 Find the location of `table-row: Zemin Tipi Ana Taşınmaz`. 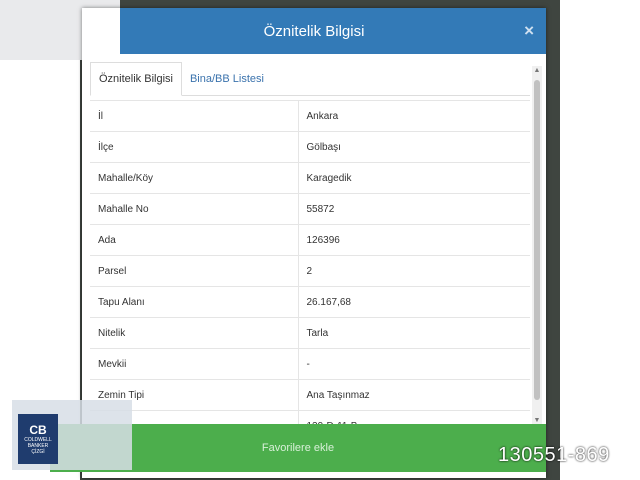

table-row: Zemin Tipi Ana Taşınmaz is located at coordinates (310, 395).